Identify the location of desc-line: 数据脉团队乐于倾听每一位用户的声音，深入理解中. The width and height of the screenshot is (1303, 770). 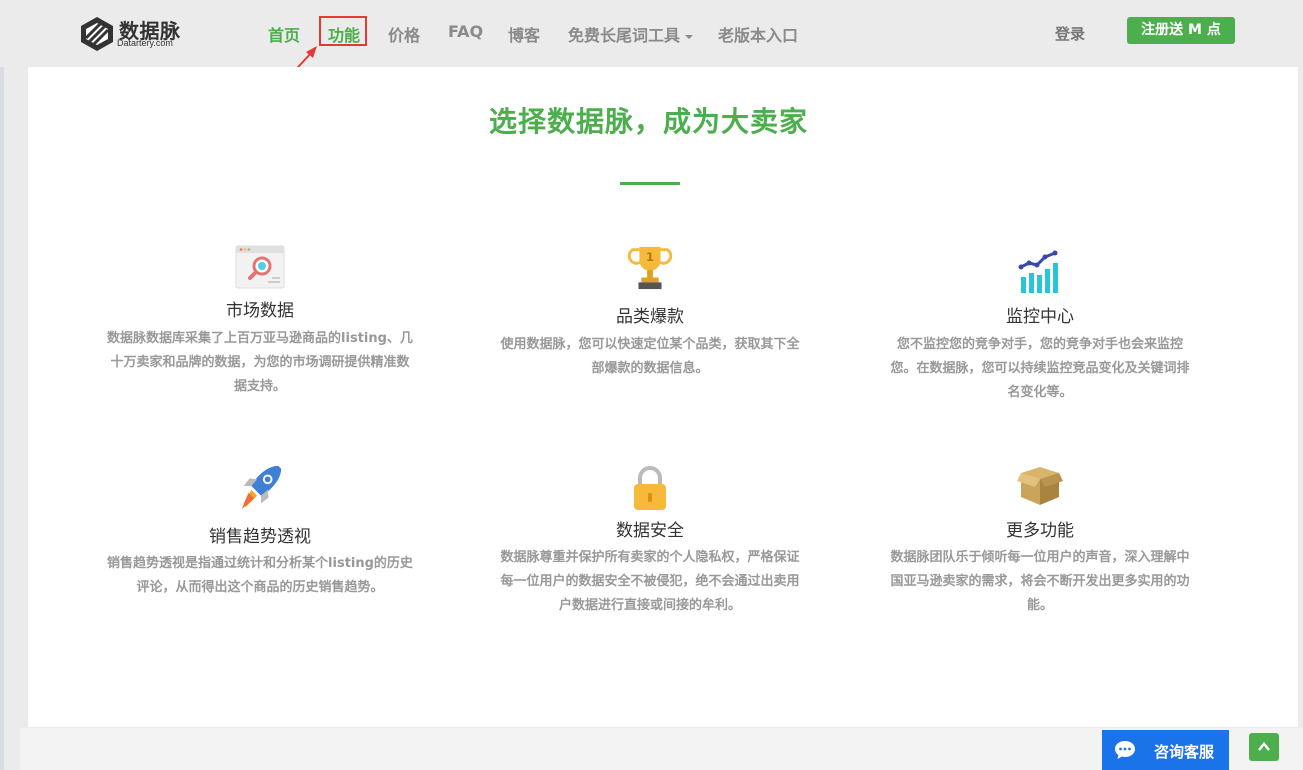
(1040, 557).